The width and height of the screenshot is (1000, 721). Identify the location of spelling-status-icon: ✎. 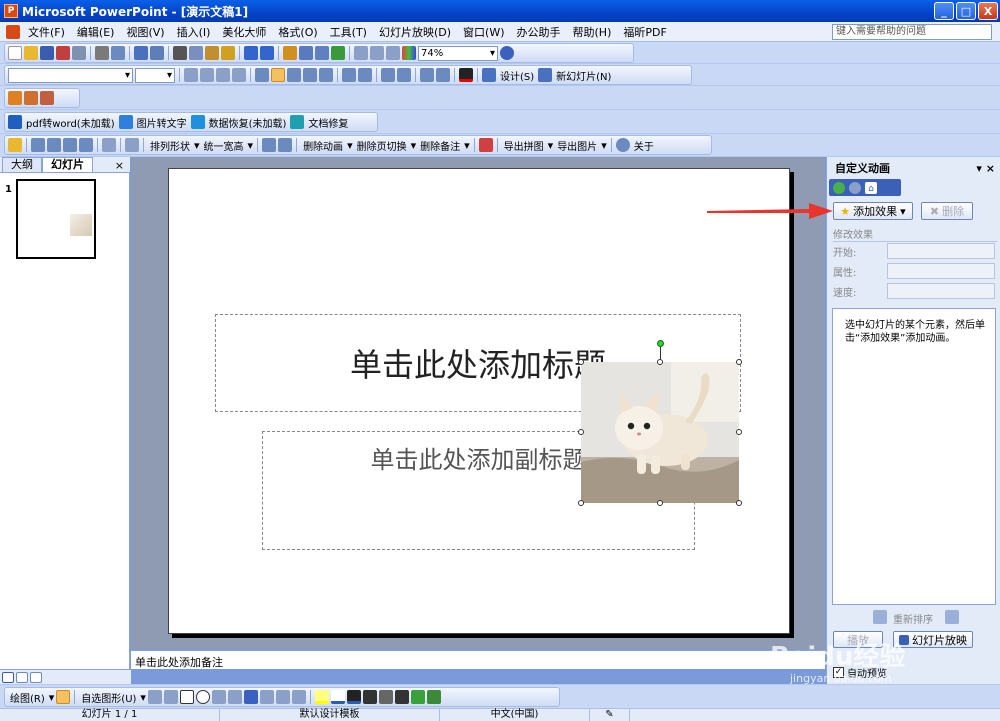
(610, 715).